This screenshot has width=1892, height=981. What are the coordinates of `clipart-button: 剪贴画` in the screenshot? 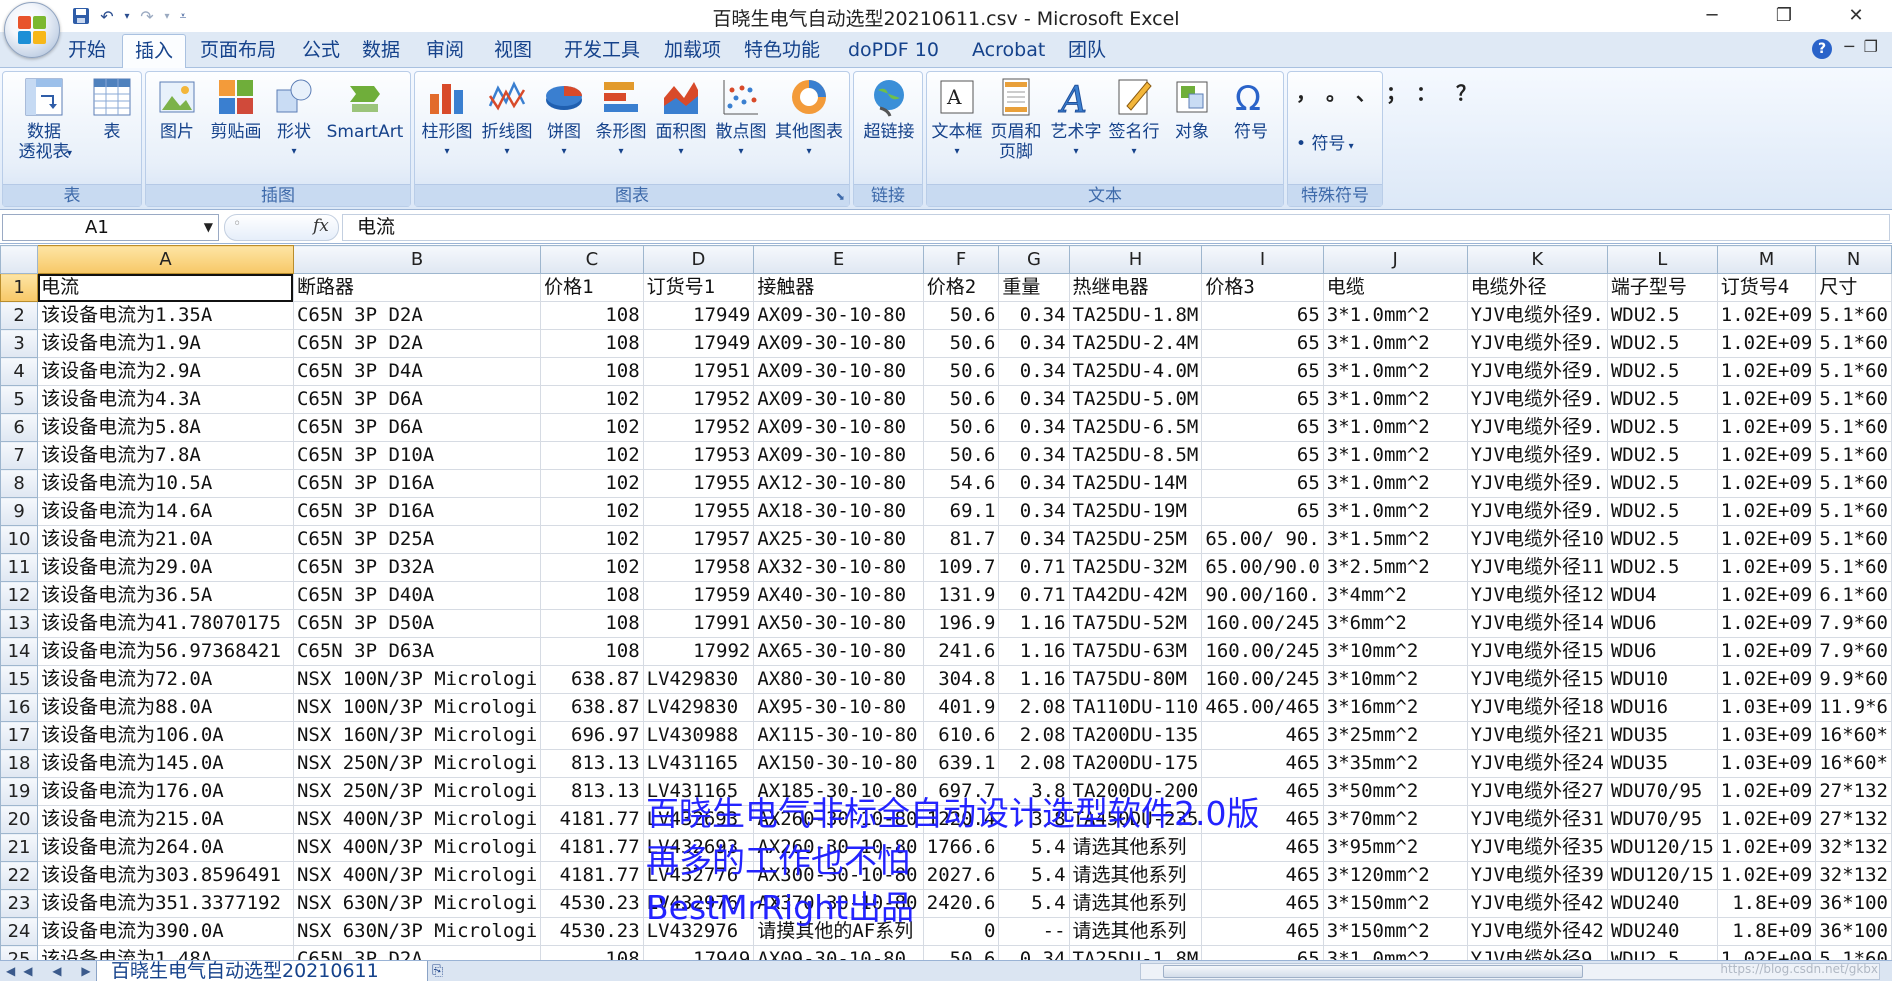 It's located at (236, 109).